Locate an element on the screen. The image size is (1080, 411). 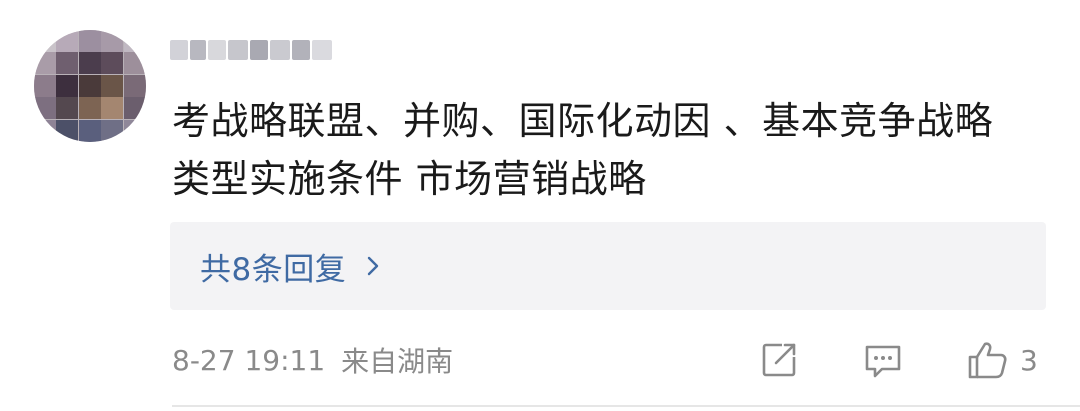
comment-meta: 8-27 19:11 来自湖南 is located at coordinates (312, 360).